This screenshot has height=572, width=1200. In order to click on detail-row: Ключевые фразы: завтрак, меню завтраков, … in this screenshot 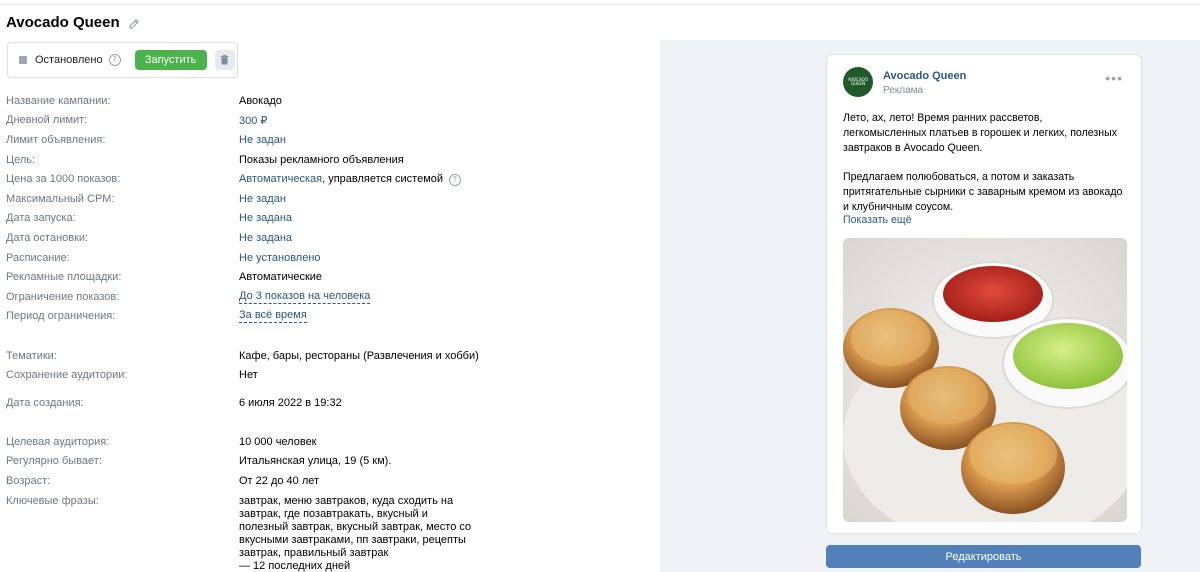, I will do `click(326, 531)`.